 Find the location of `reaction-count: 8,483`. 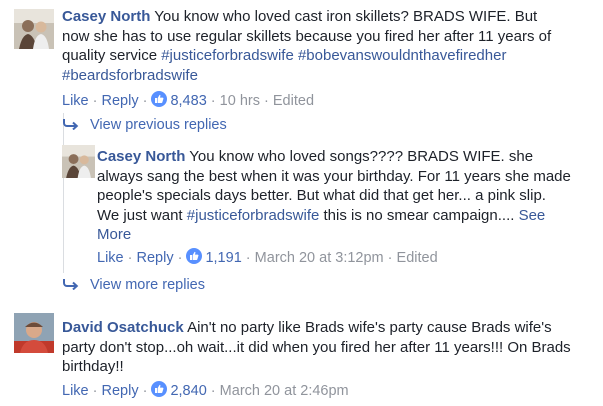

reaction-count: 8,483 is located at coordinates (188, 101).